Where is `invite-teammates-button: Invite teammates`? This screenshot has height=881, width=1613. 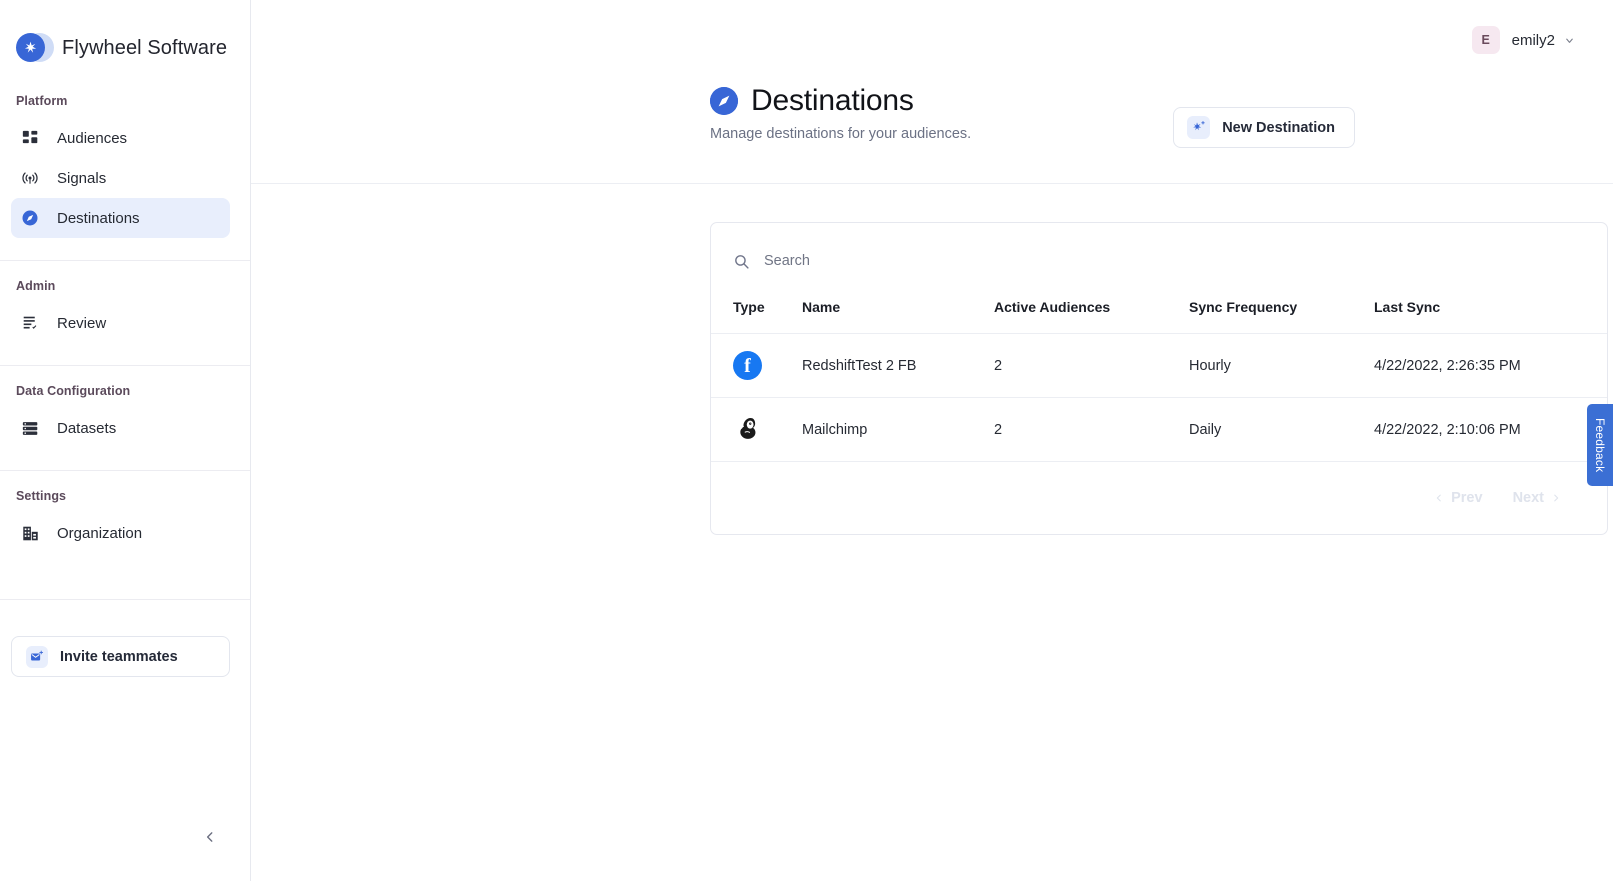
invite-teammates-button: Invite teammates is located at coordinates (120, 656).